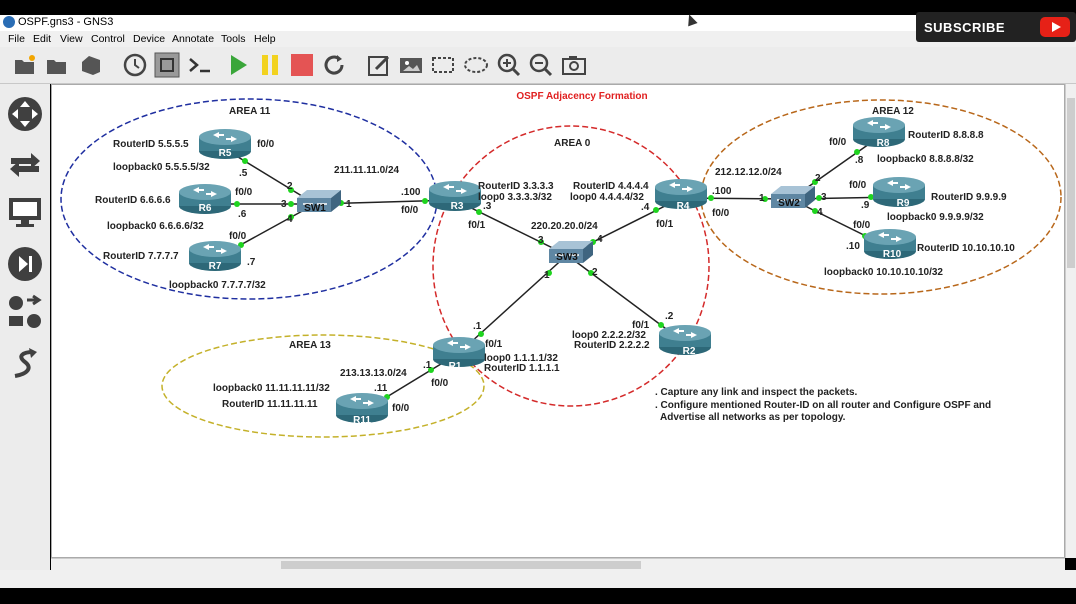 Image resolution: width=1076 pixels, height=604 pixels. Describe the element at coordinates (612, 345) in the screenshot. I see `r2-routerid: RouterID 2.2.2.2` at that location.